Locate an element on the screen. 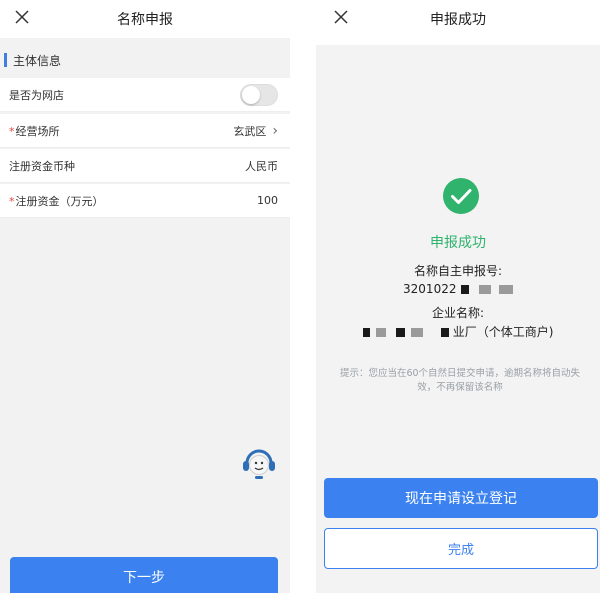  registered-capital-row: *注册资金（万元） 100 is located at coordinates (145, 201).